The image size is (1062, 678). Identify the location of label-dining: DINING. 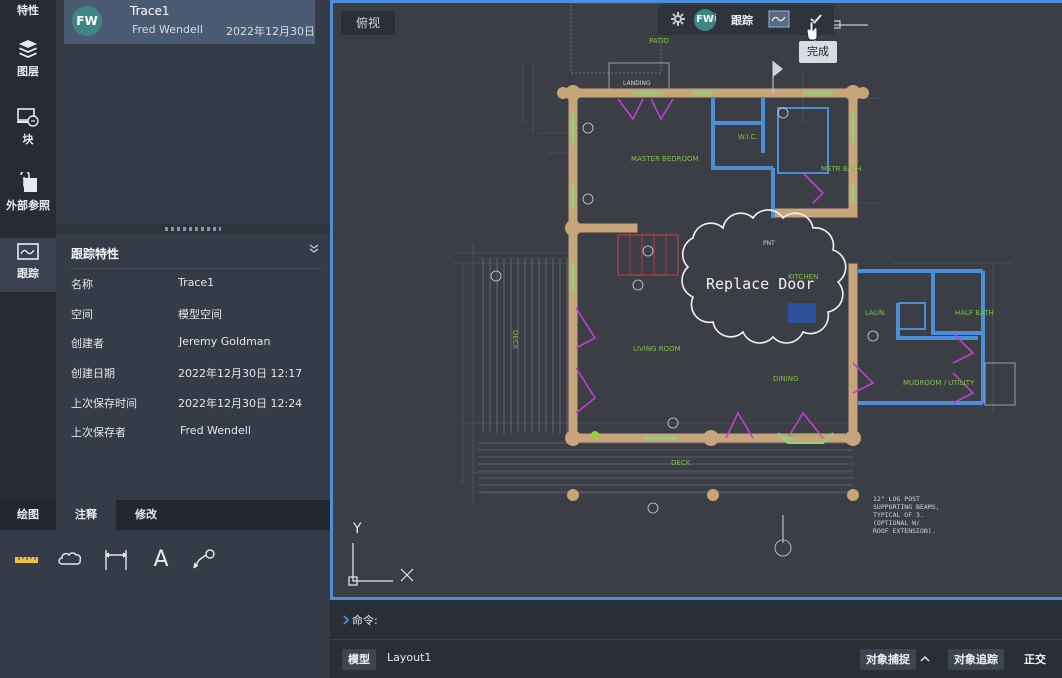
(785, 379).